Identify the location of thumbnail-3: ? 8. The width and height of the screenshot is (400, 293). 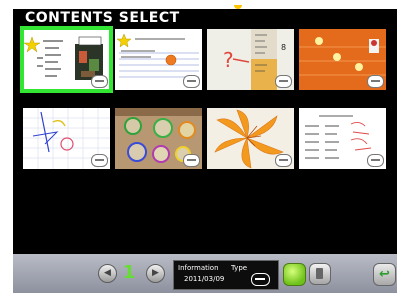
(250, 59).